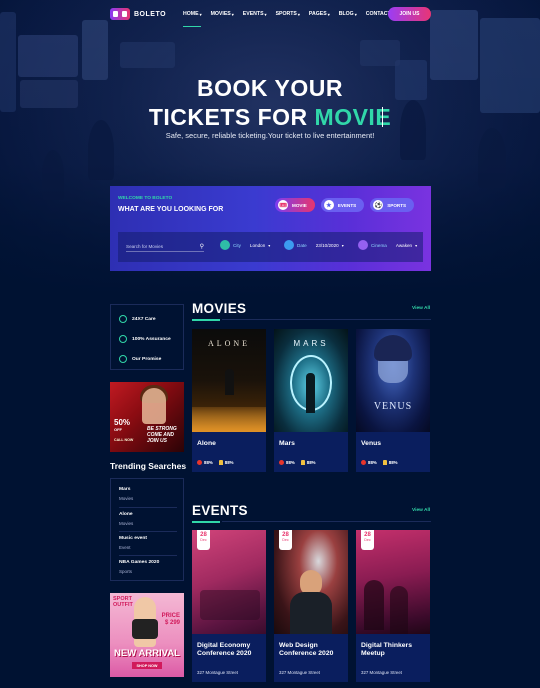 The height and width of the screenshot is (688, 540). I want to click on date-select: Date 23/10/2020 ▾, so click(314, 245).